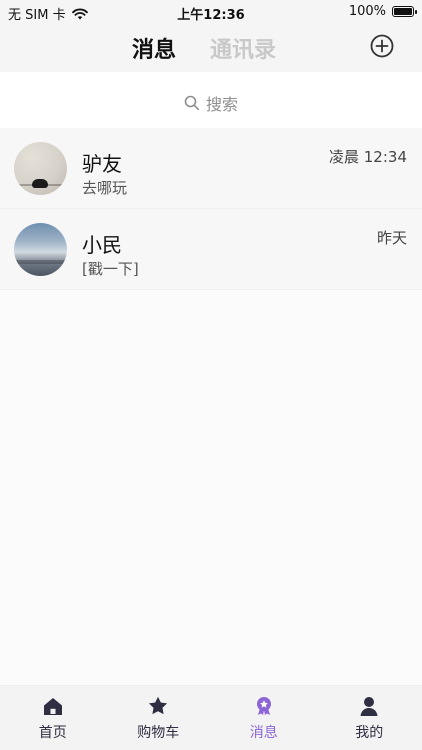 The height and width of the screenshot is (750, 422). I want to click on tab-messages: 消息, so click(154, 48).